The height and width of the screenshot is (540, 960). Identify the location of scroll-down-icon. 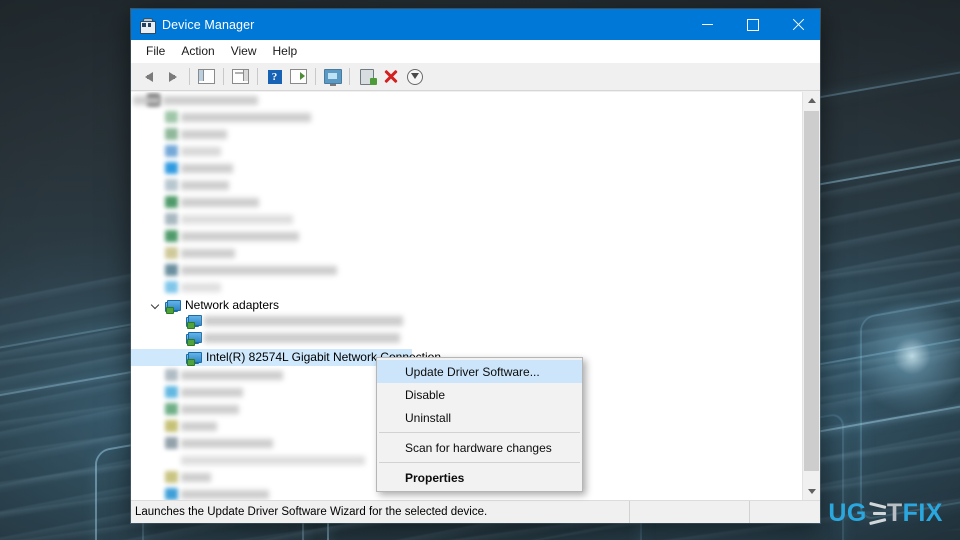
(811, 491).